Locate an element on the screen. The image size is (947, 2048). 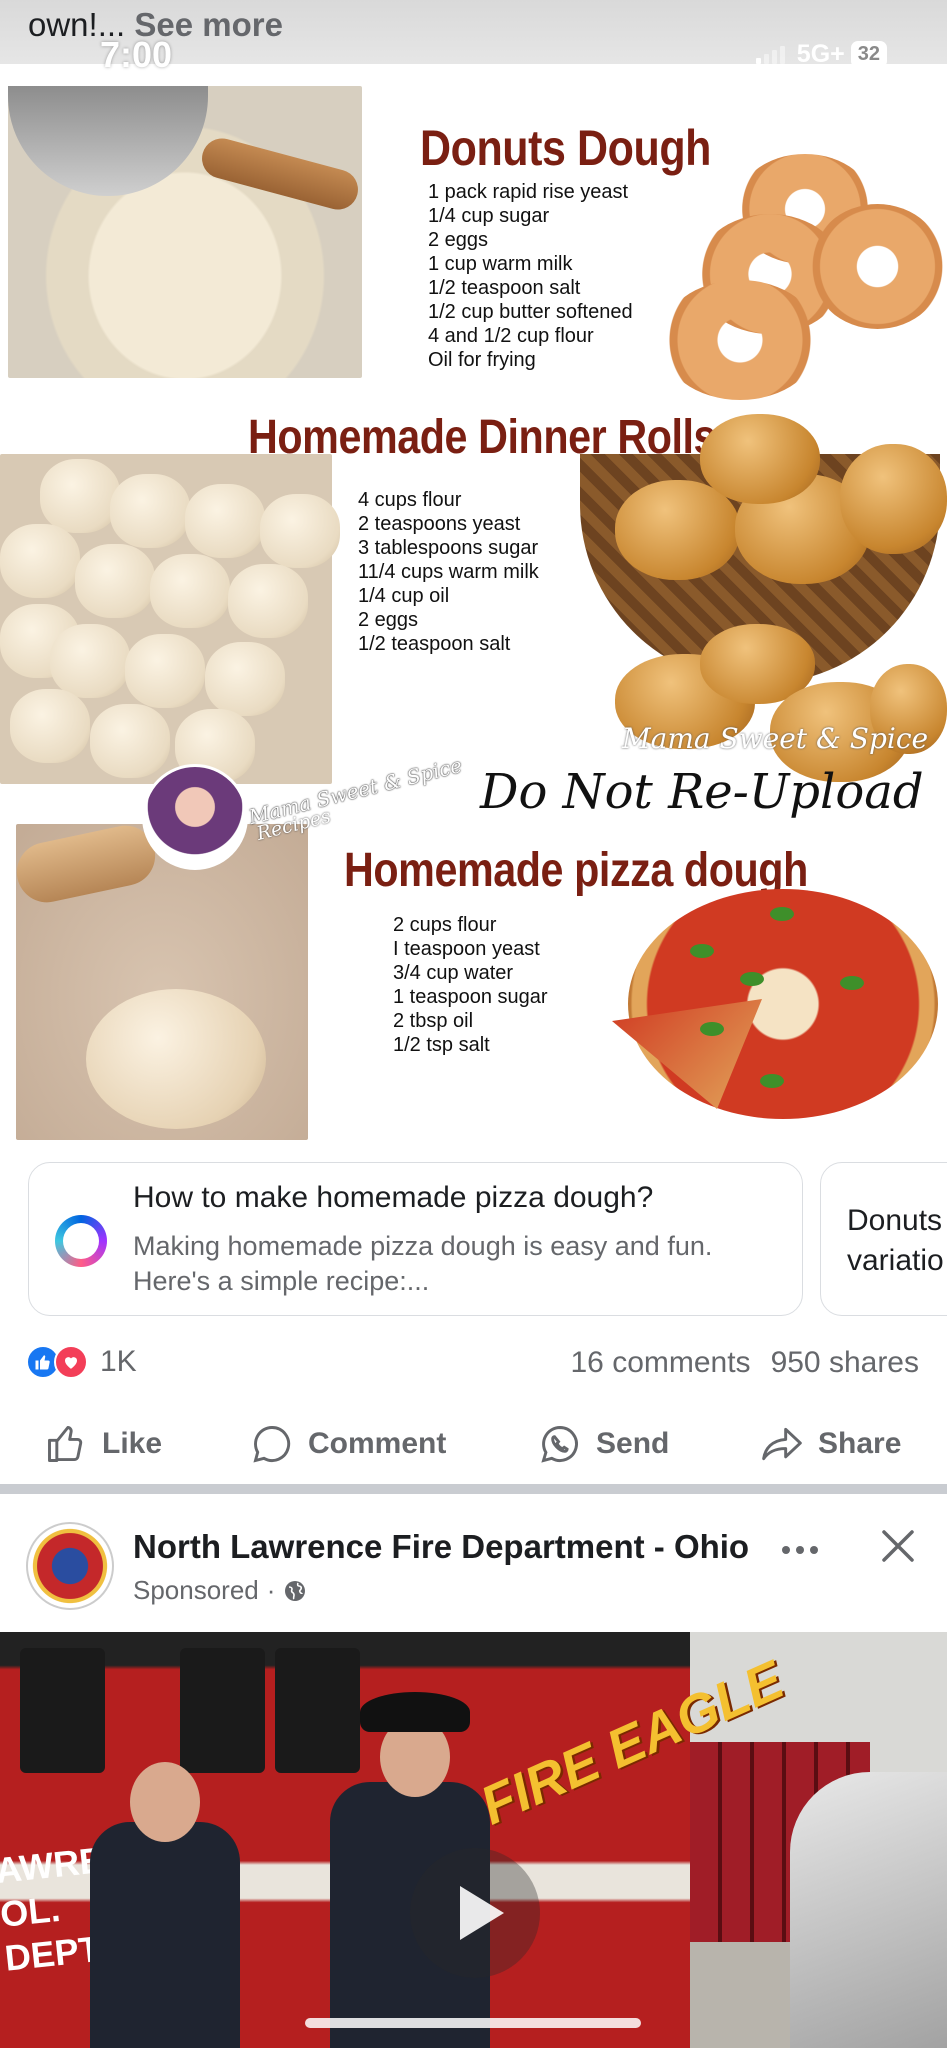
play-button is located at coordinates (475, 1913).